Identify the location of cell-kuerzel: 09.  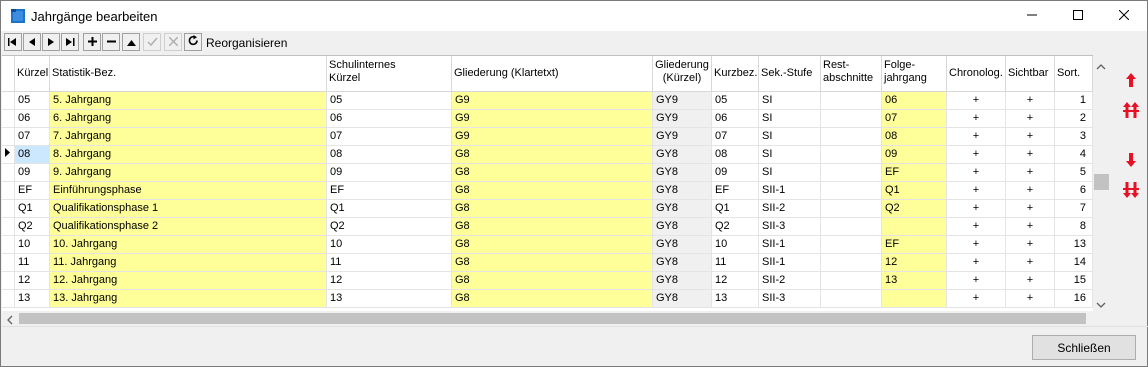
(32, 173).